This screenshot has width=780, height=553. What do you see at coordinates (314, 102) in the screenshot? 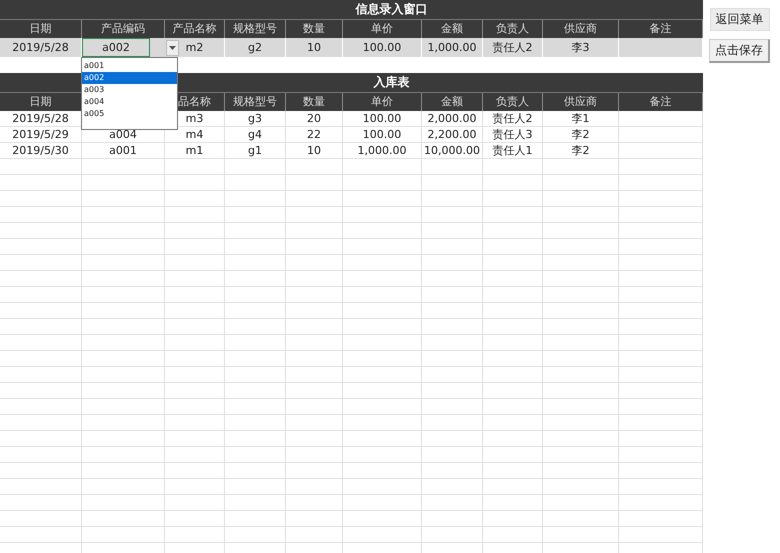
I see `column-header: 数量` at bounding box center [314, 102].